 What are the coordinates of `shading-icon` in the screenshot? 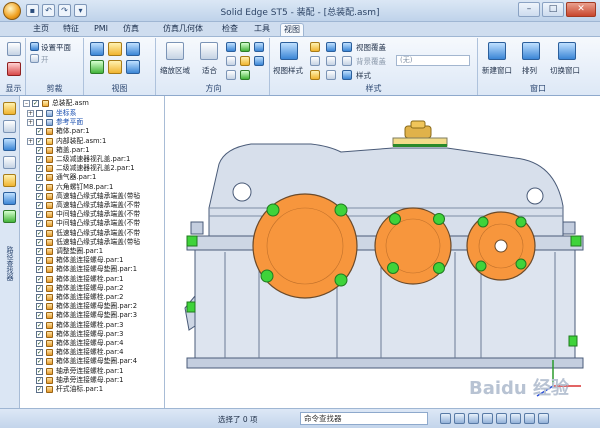 It's located at (315, 47).